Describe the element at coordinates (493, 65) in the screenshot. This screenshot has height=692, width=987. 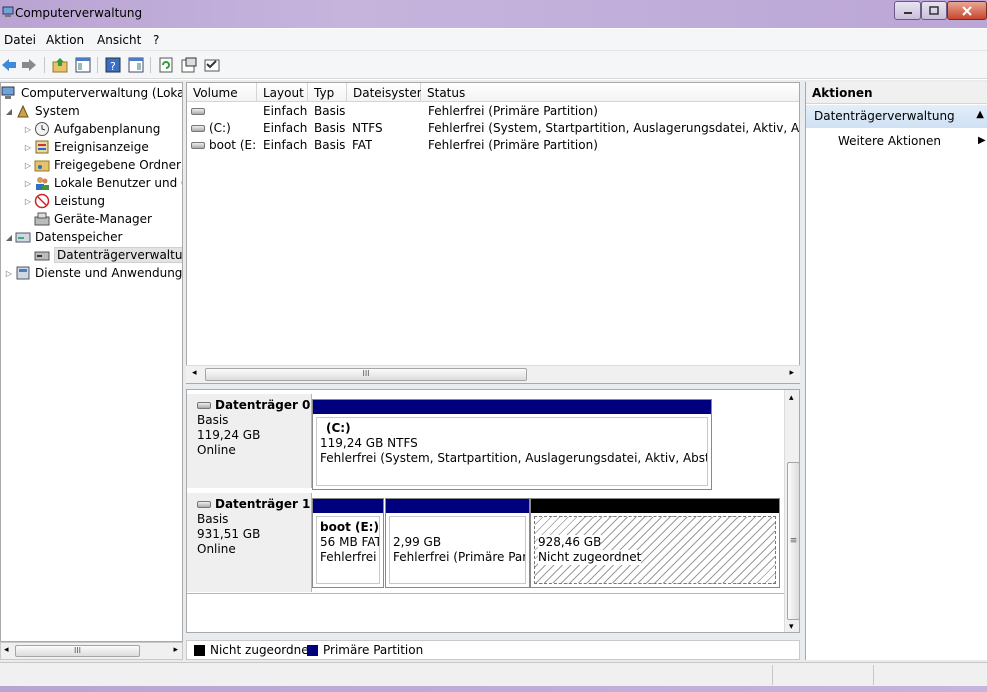
I see `toolbar: ?` at that location.